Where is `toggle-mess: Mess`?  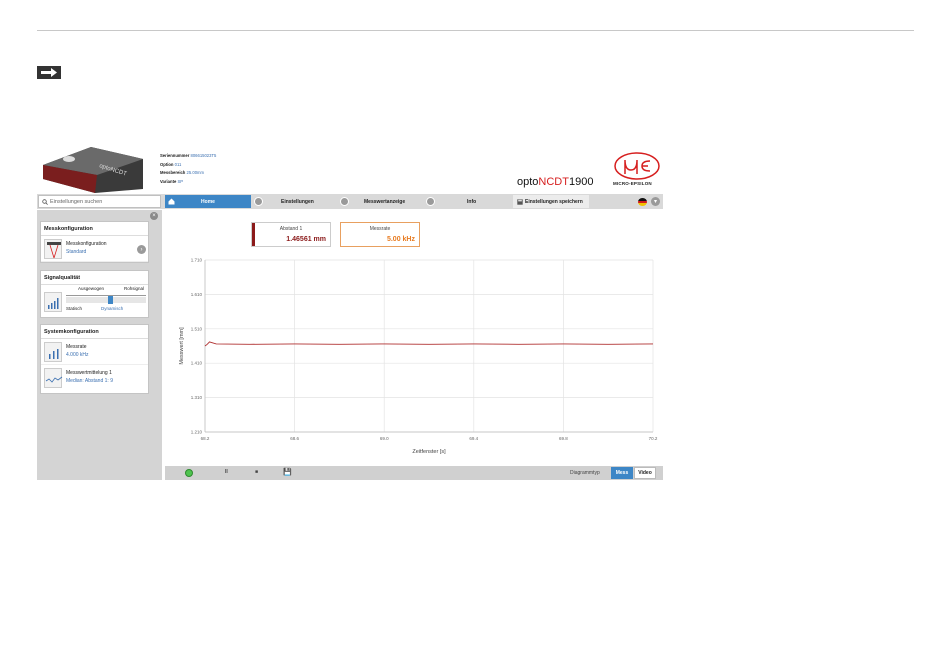
toggle-mess: Mess is located at coordinates (622, 473).